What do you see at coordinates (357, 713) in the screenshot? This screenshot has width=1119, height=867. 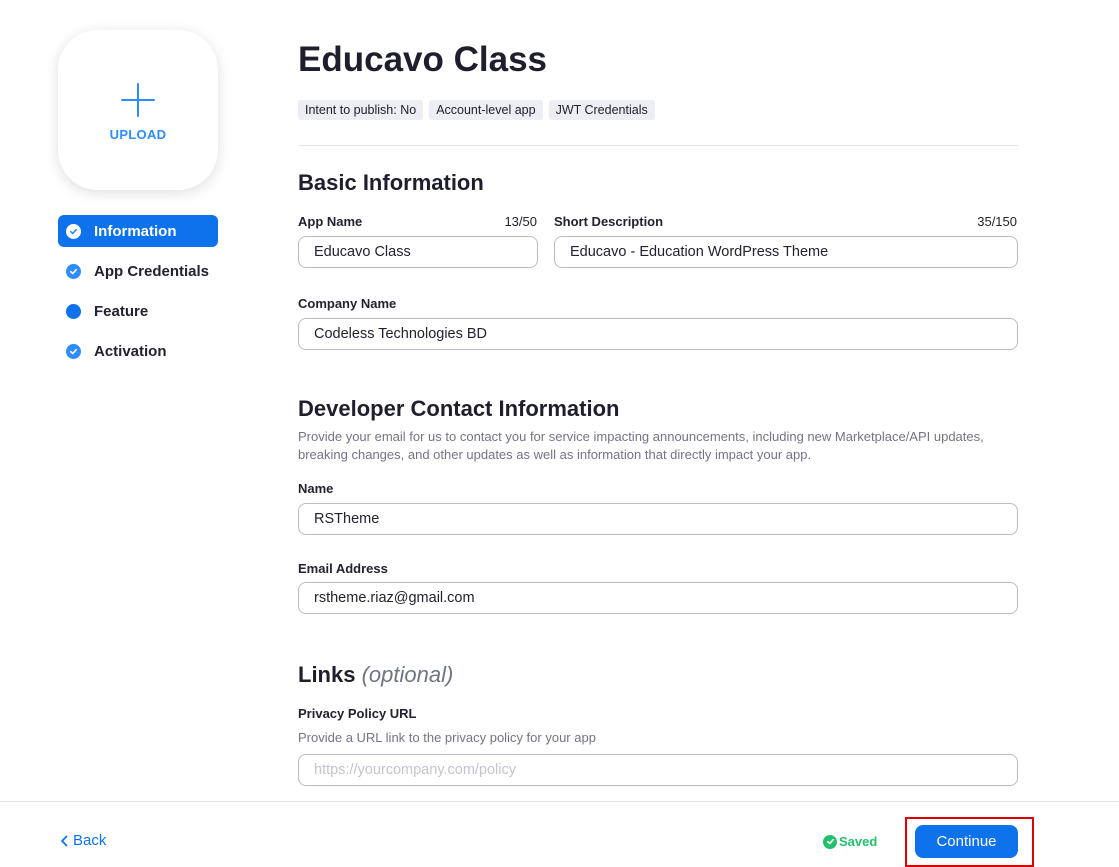 I see `privacy-policy-label: Privacy Policy URL` at bounding box center [357, 713].